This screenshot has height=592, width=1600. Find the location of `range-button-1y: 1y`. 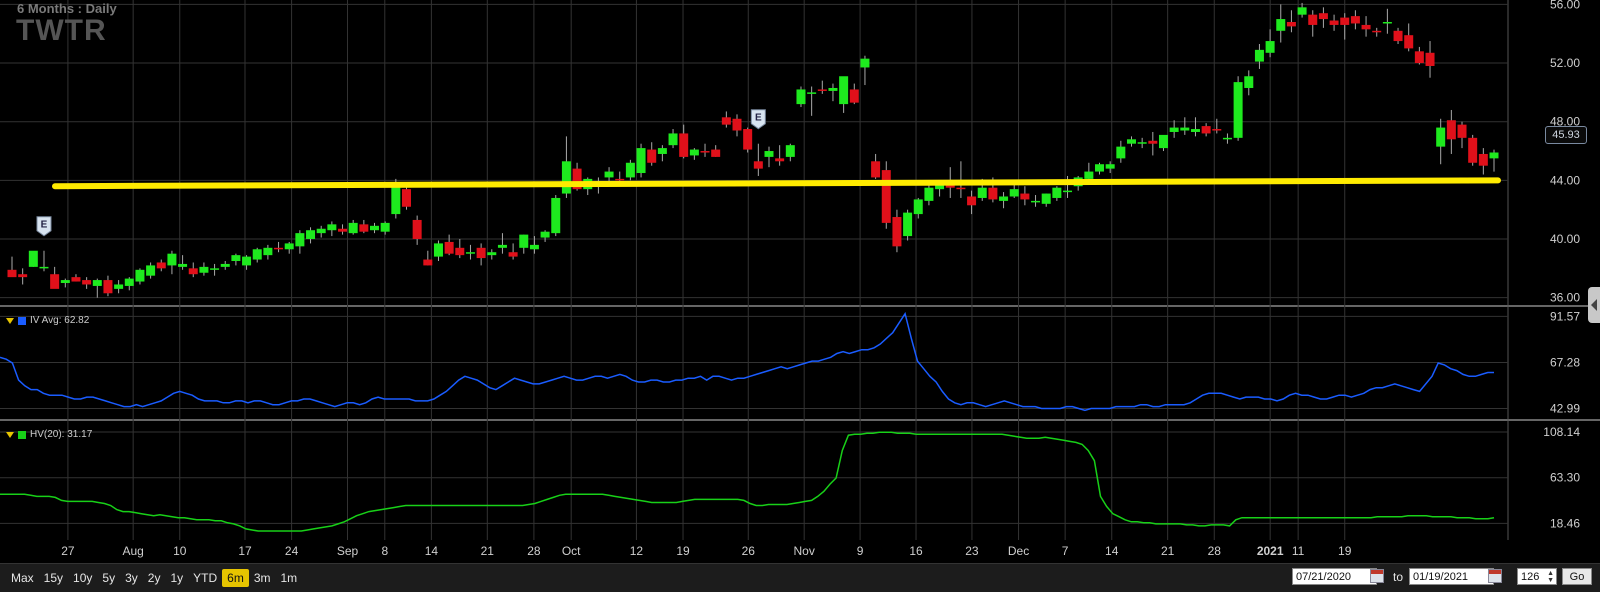

range-button-1y: 1y is located at coordinates (176, 578).